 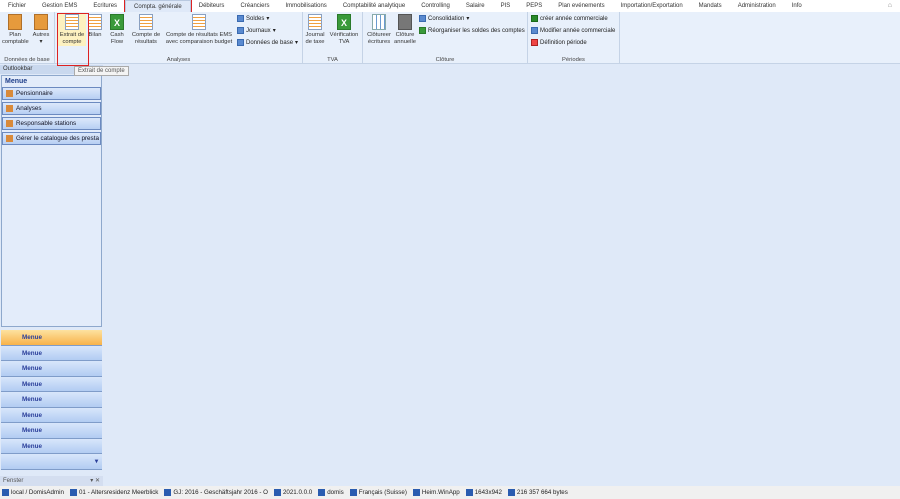 What do you see at coordinates (73, 39) in the screenshot?
I see `highlight-box` at bounding box center [73, 39].